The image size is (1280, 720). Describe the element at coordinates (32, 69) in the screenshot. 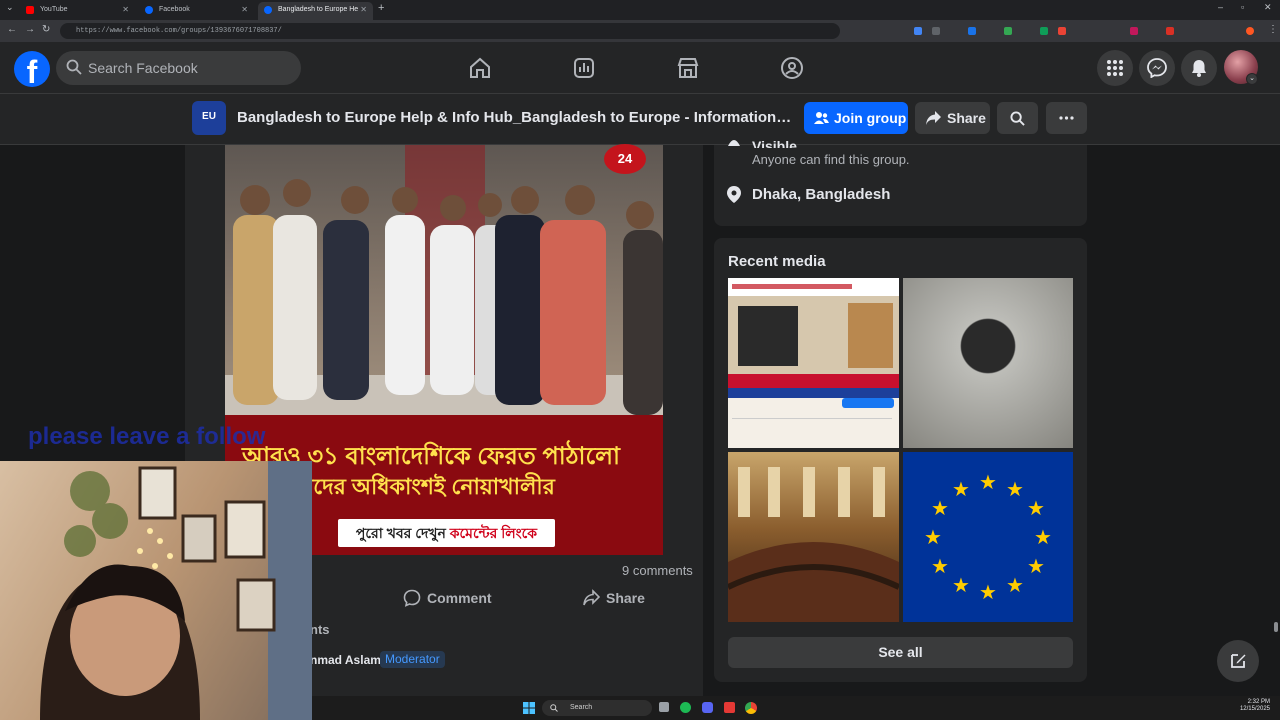

I see `facebook-logo: f` at that location.